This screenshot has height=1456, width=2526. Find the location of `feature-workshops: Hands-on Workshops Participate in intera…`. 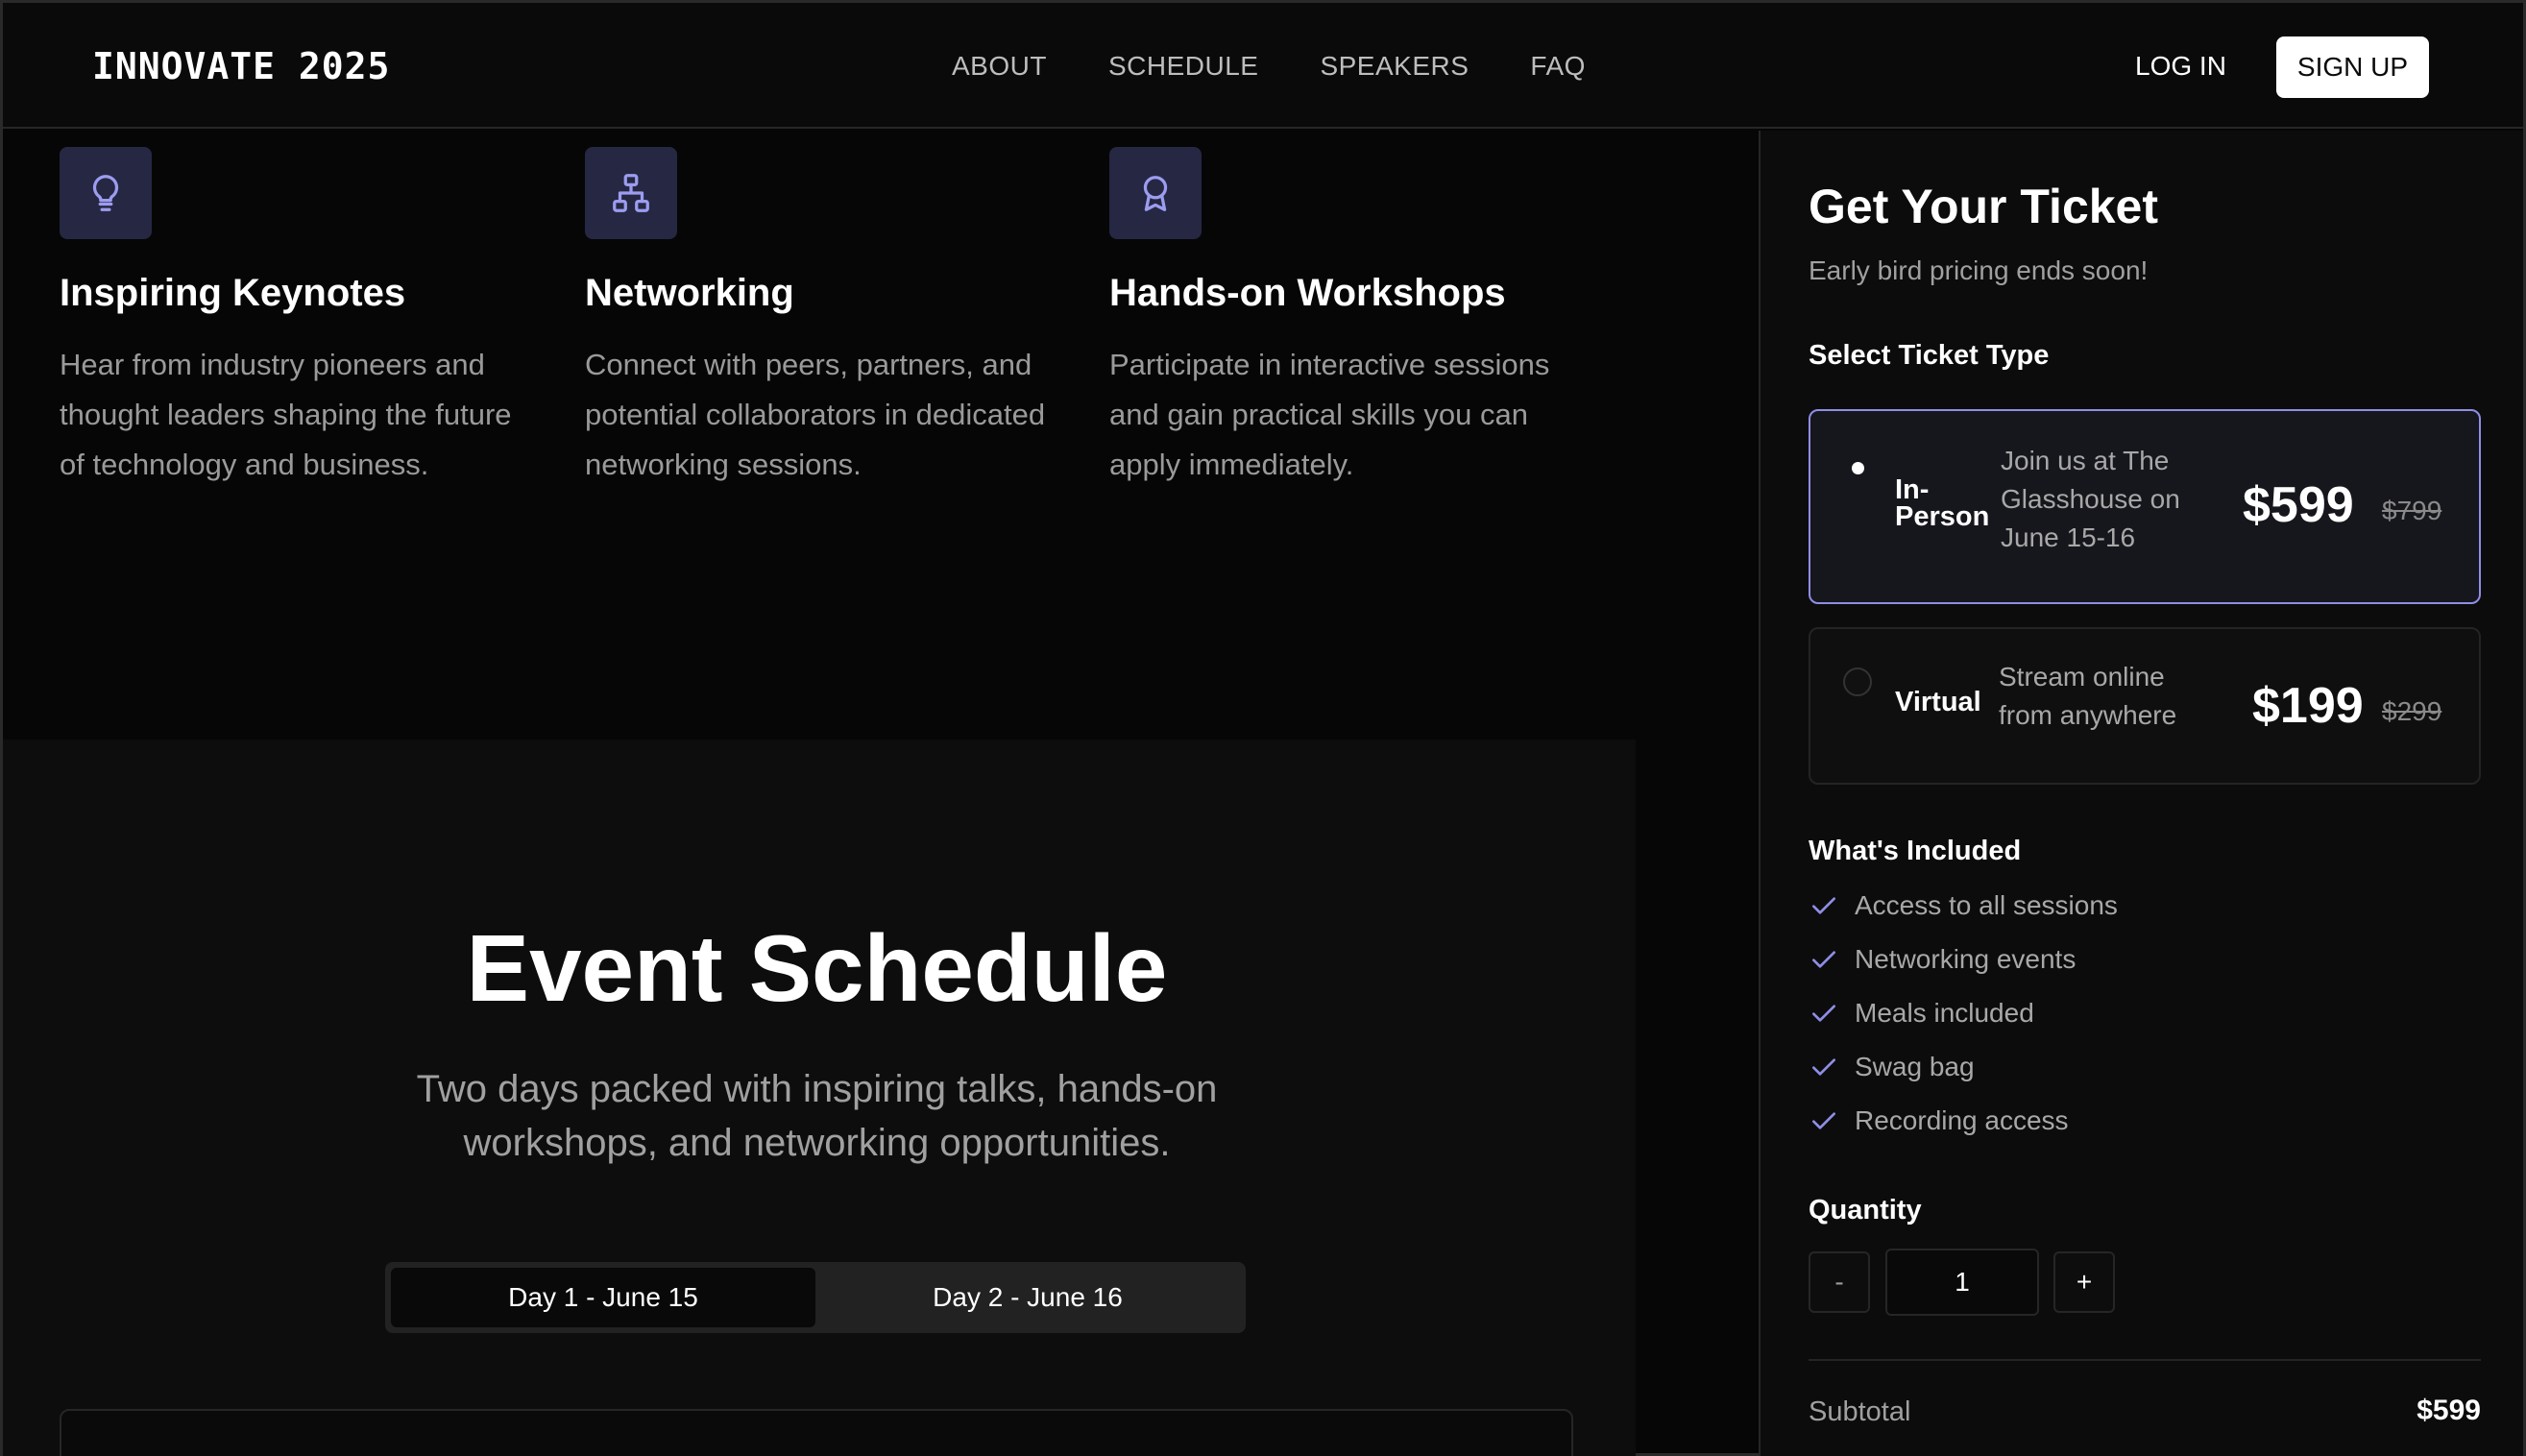

feature-workshops: Hands-on Workshops Participate in intera… is located at coordinates (1349, 318).